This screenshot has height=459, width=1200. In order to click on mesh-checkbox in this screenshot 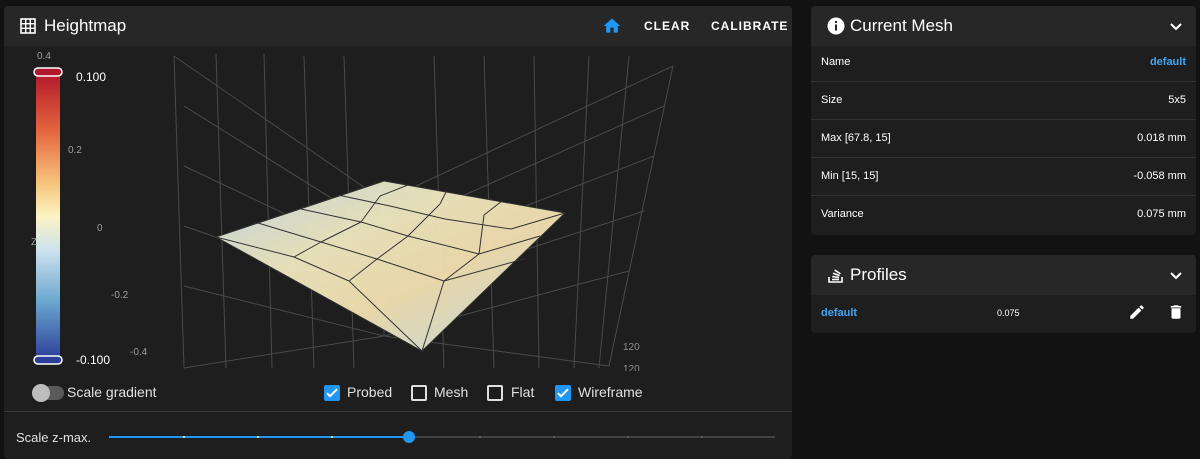, I will do `click(419, 393)`.